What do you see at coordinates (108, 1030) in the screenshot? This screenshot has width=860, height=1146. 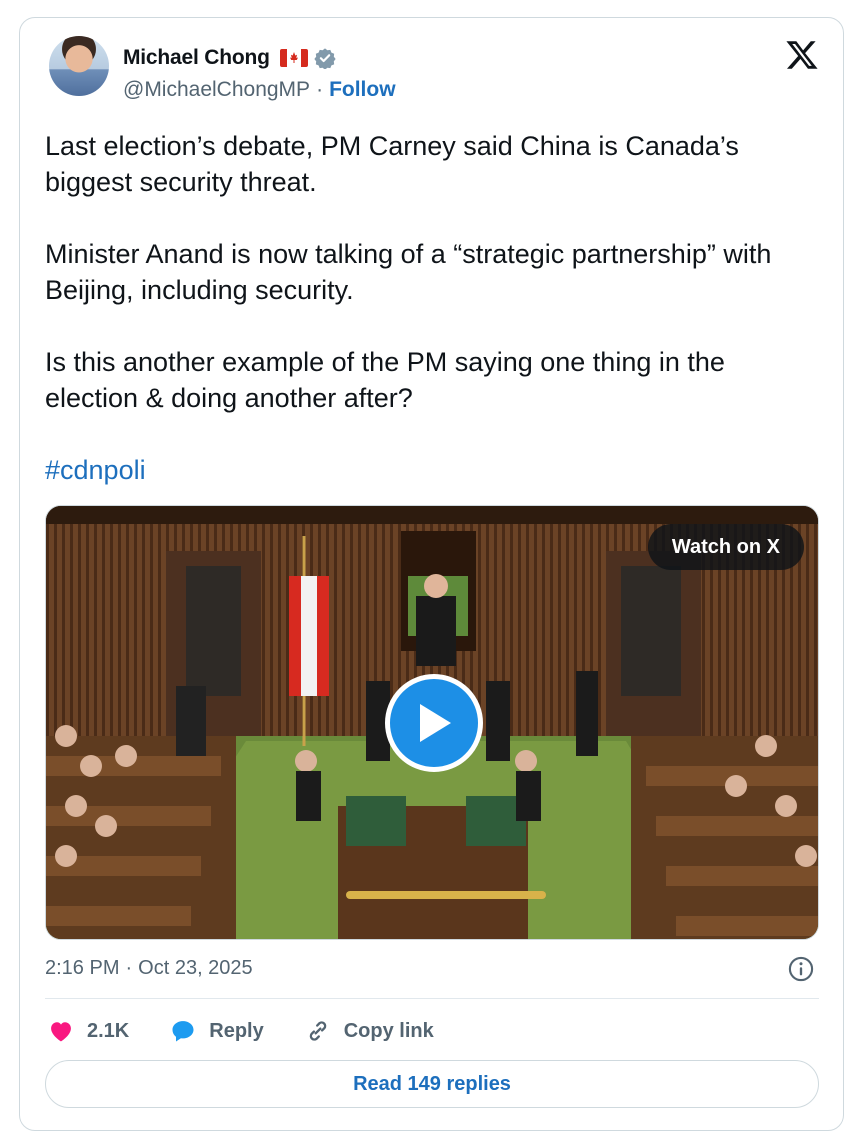 I see `like-count: 2.1K` at bounding box center [108, 1030].